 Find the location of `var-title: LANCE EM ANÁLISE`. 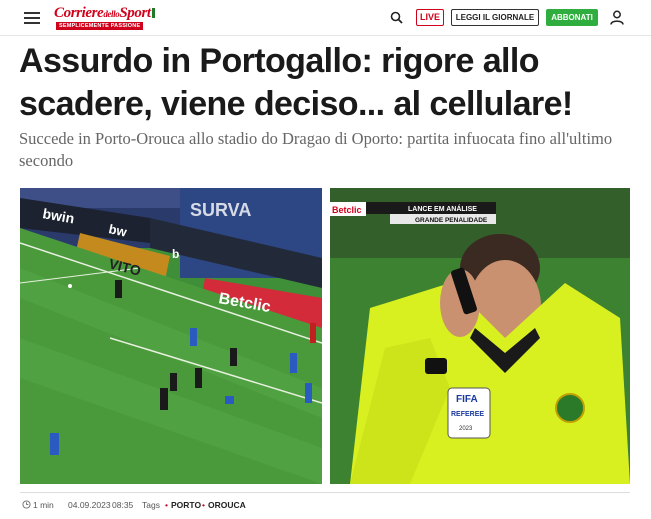

var-title: LANCE EM ANÁLISE is located at coordinates (442, 208).